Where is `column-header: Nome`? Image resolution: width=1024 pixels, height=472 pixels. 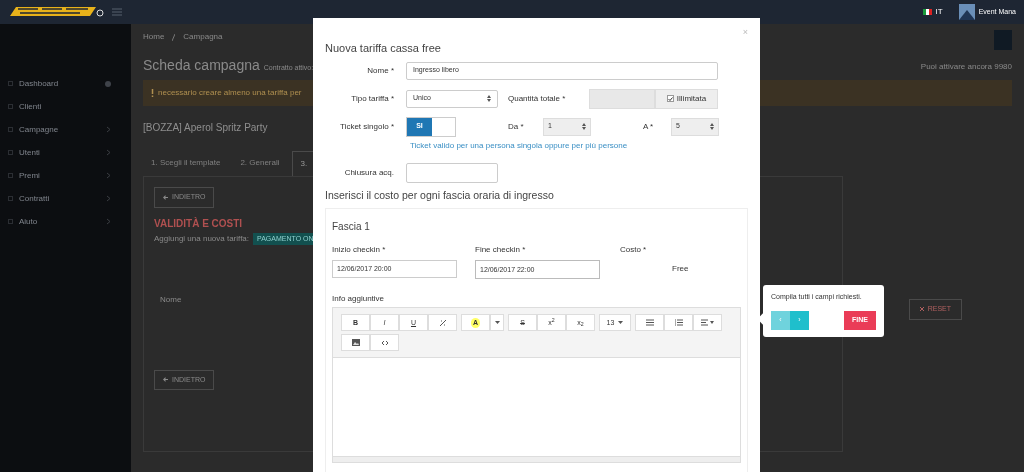 column-header: Nome is located at coordinates (171, 300).